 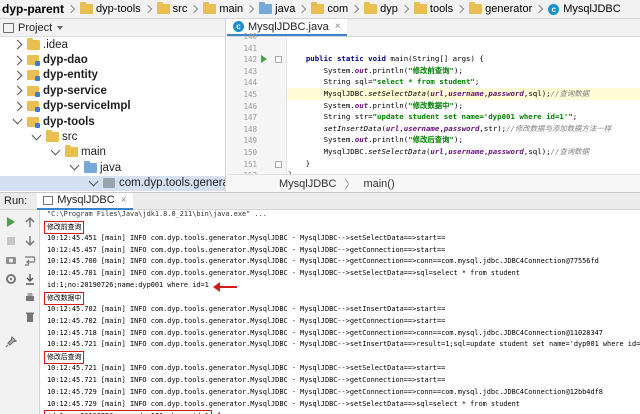 I want to click on source-folder-icon, so click(x=90, y=166).